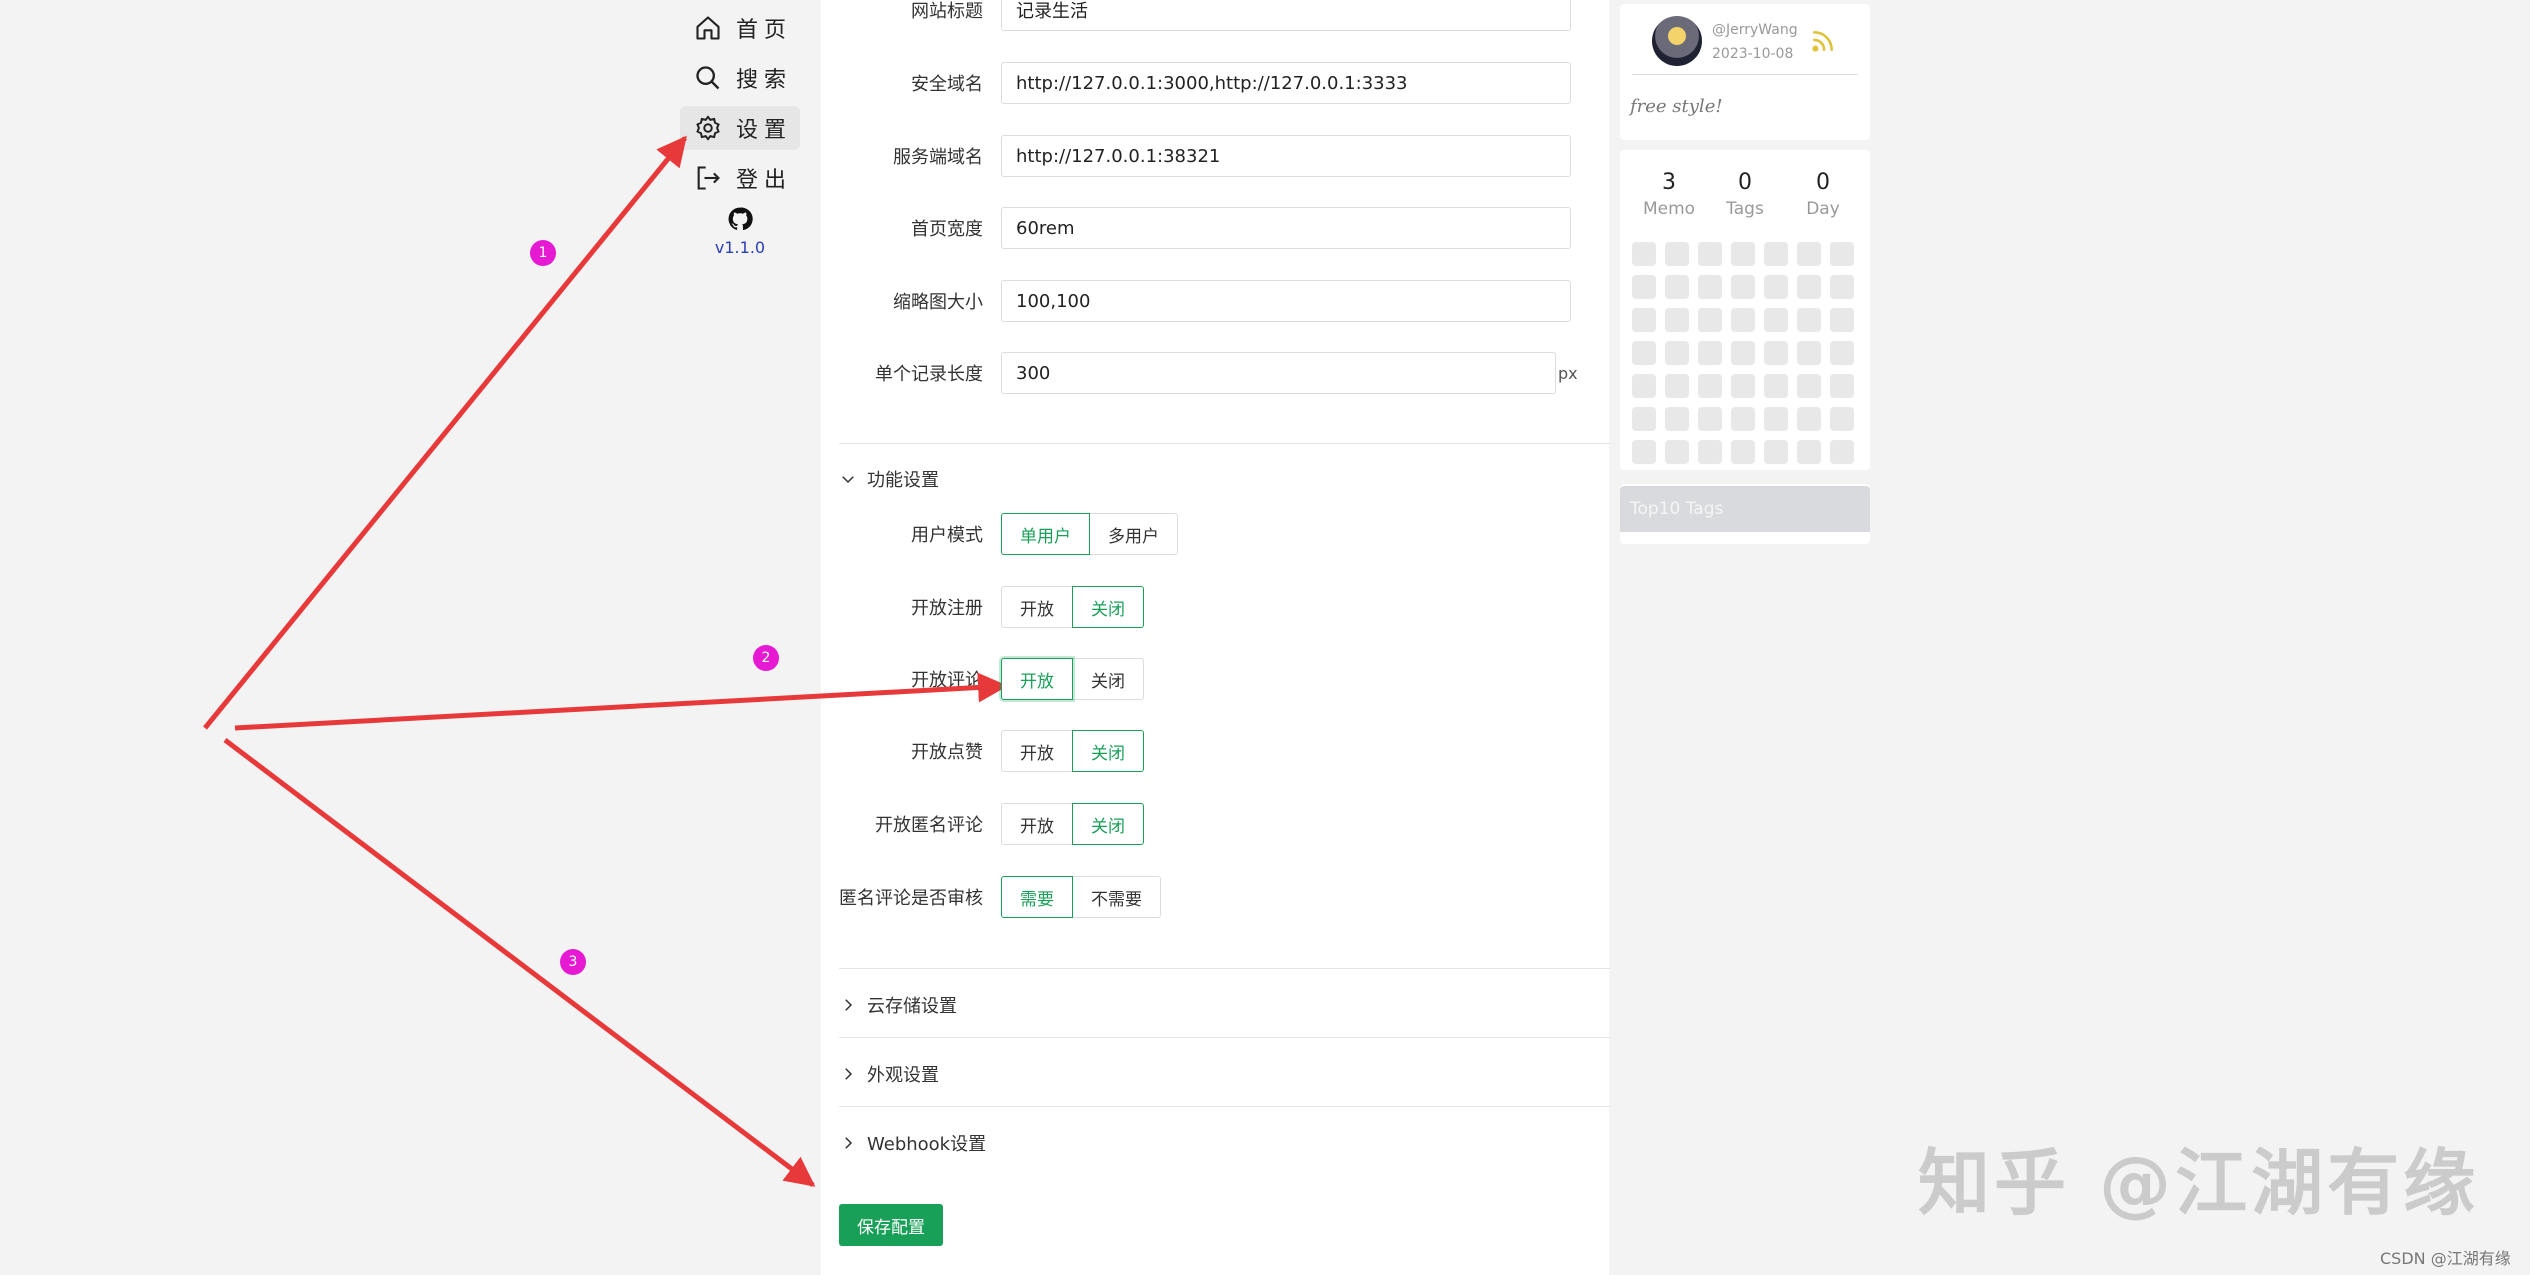  Describe the element at coordinates (903, 1075) in the screenshot. I see `appearance-section-title: 外观设置` at that location.